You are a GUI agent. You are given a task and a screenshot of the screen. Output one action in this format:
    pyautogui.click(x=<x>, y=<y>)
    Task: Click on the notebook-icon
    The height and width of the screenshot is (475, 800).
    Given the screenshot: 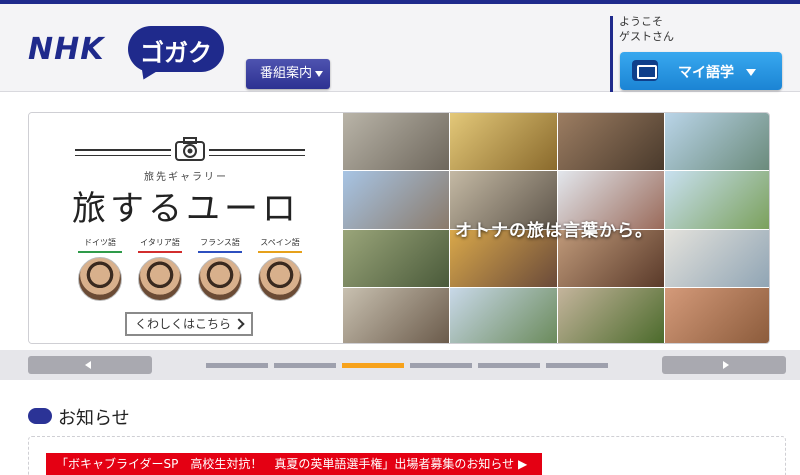 What is the action you would take?
    pyautogui.click(x=645, y=70)
    